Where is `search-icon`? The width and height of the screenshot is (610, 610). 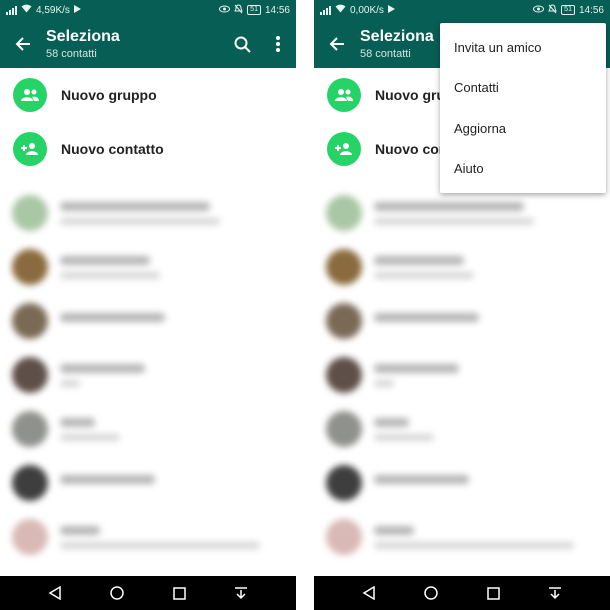
search-icon is located at coordinates (242, 44).